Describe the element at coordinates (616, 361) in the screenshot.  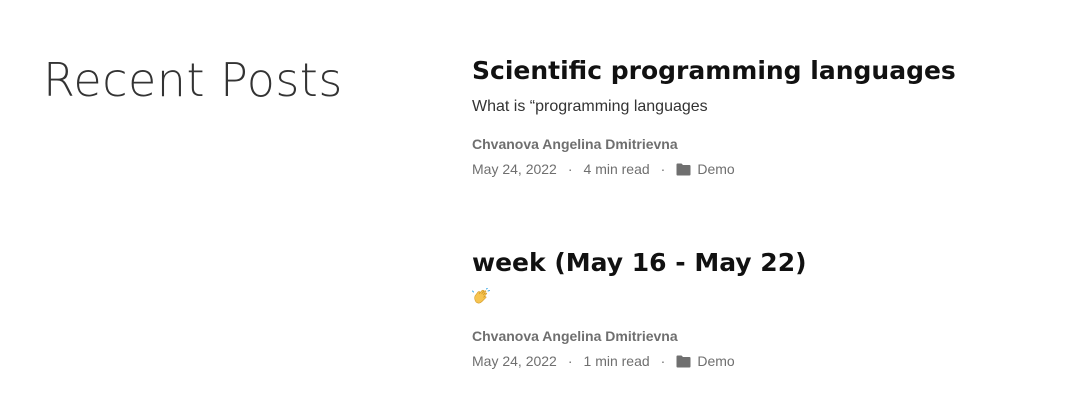
I see `post-read-time: 1 min read` at that location.